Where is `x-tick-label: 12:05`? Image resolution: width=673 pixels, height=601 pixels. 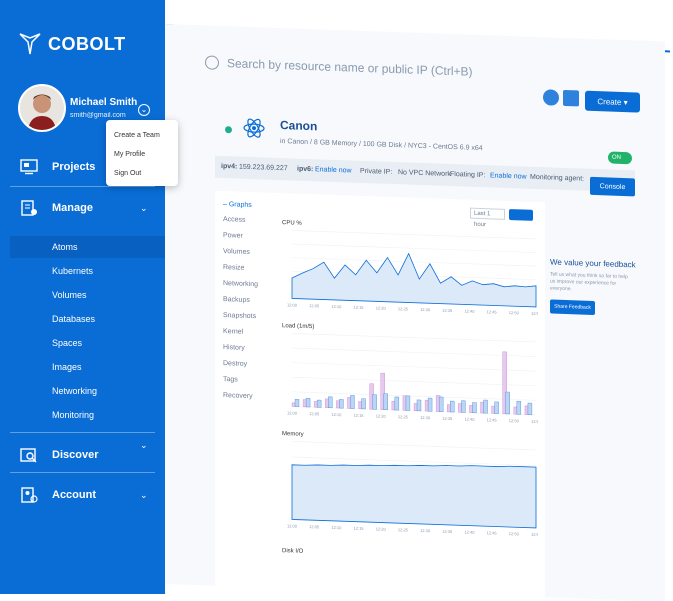
x-tick-label: 12:05 is located at coordinates (314, 526).